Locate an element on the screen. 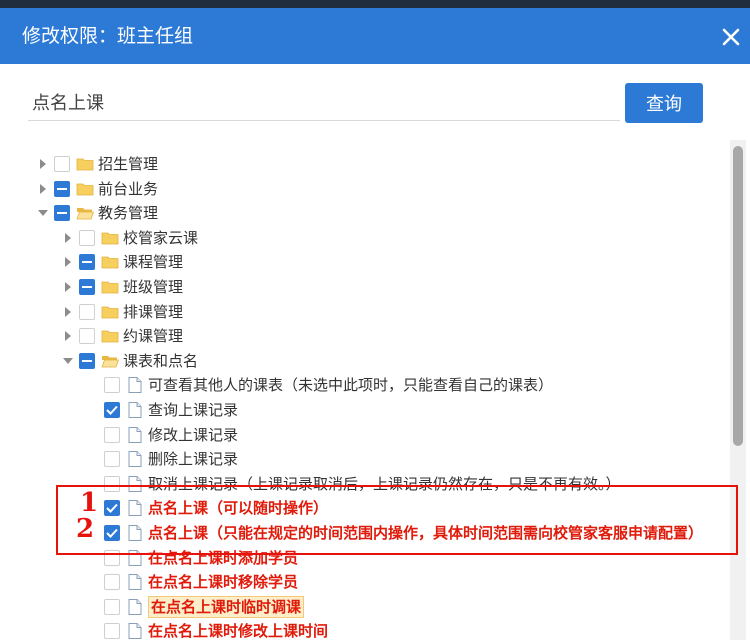  tree-node: 教务管理 is located at coordinates (97, 213).